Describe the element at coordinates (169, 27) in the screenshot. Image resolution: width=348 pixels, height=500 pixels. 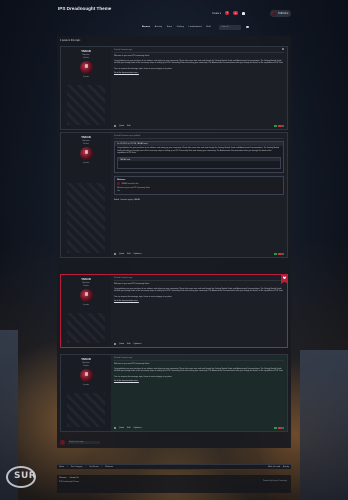
I see `nav-store: Store` at that location.